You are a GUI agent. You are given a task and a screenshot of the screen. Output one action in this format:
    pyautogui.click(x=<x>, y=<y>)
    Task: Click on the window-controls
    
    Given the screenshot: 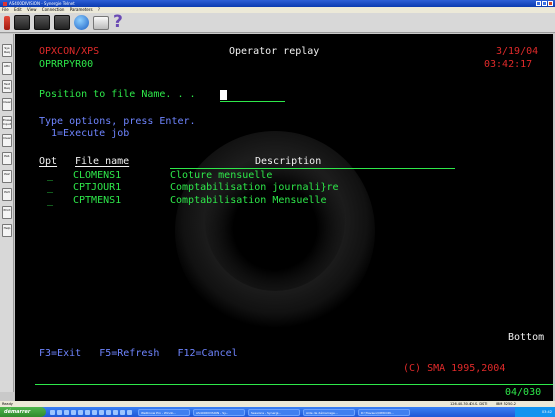 What is the action you would take?
    pyautogui.click(x=544, y=3)
    